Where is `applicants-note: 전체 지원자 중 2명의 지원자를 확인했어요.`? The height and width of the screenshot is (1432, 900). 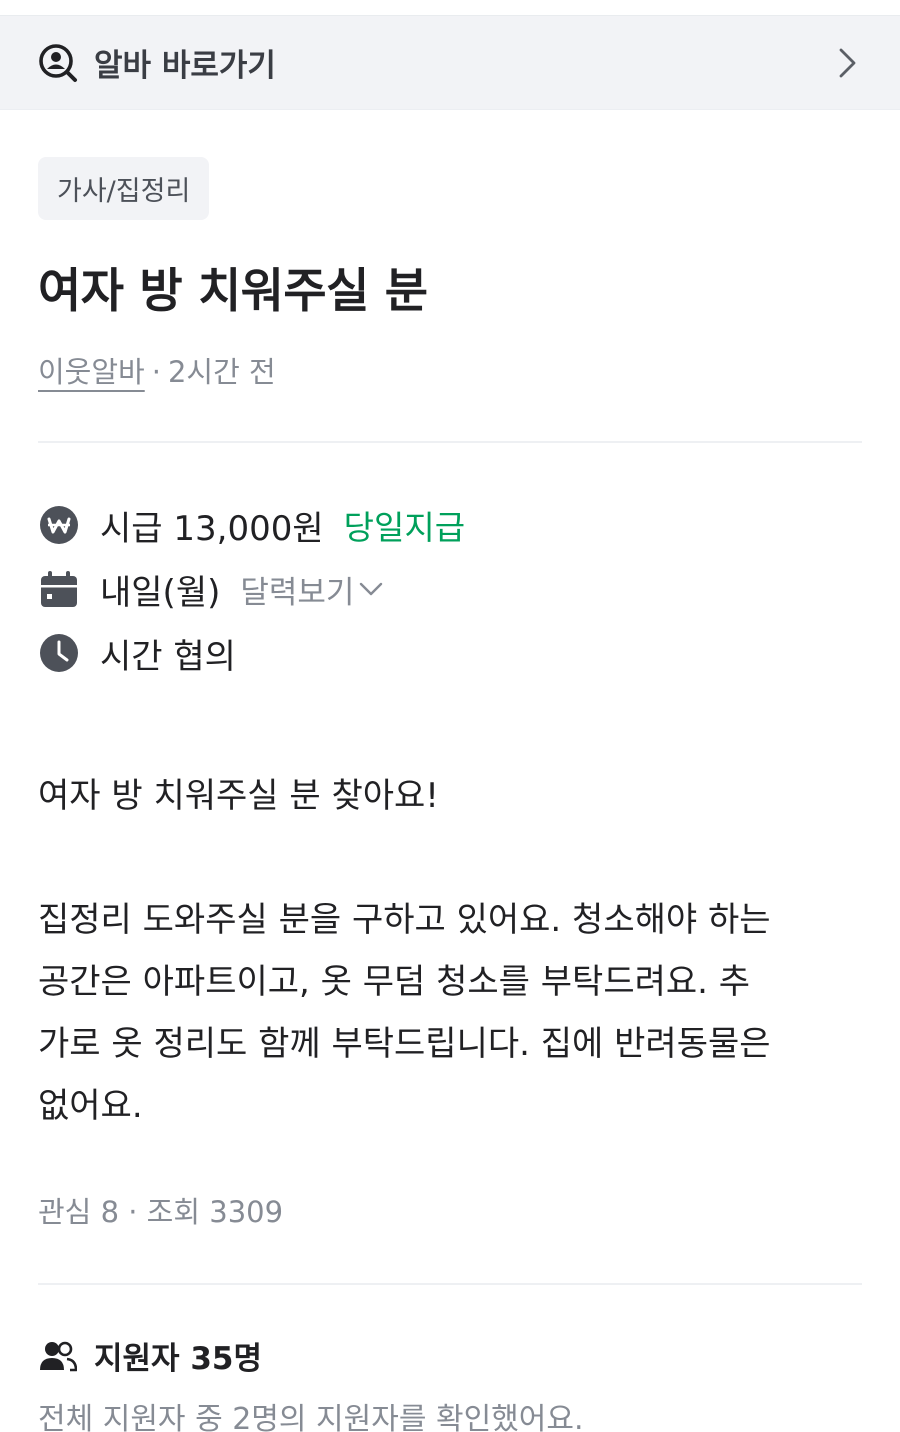
applicants-note: 전체 지원자 중 2명의 지원자를 확인했어요. is located at coordinates (311, 1417).